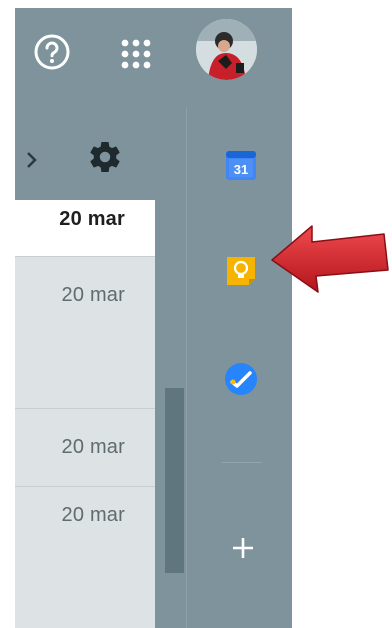 The width and height of the screenshot is (392, 628). I want to click on top-bar, so click(153, 58).